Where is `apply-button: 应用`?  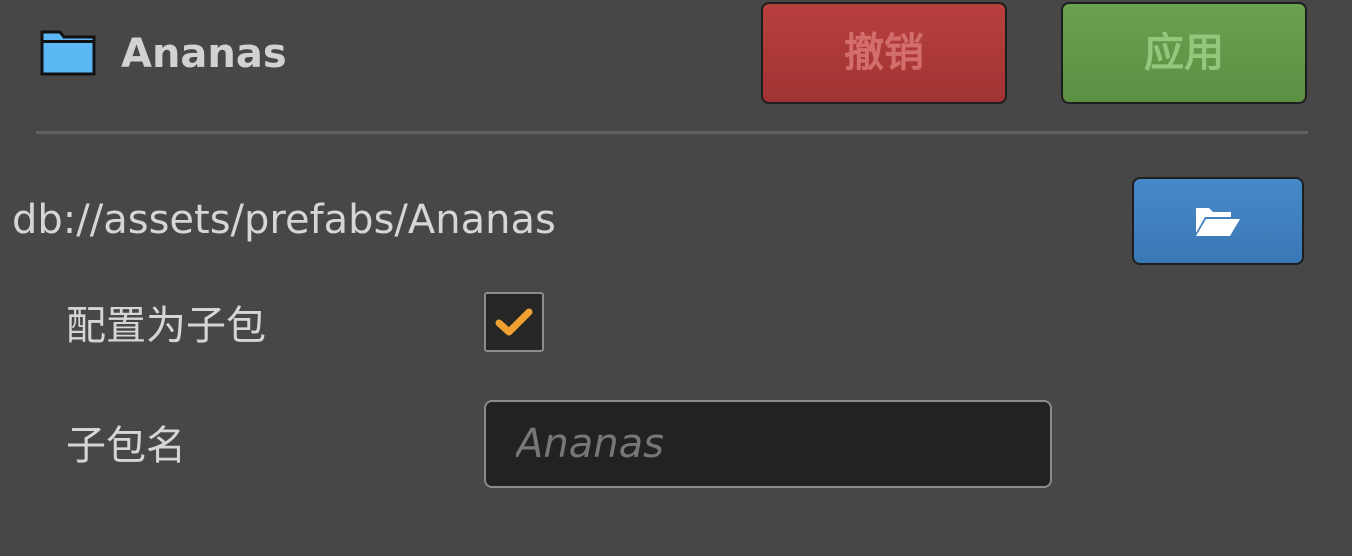 apply-button: 应用 is located at coordinates (1184, 53).